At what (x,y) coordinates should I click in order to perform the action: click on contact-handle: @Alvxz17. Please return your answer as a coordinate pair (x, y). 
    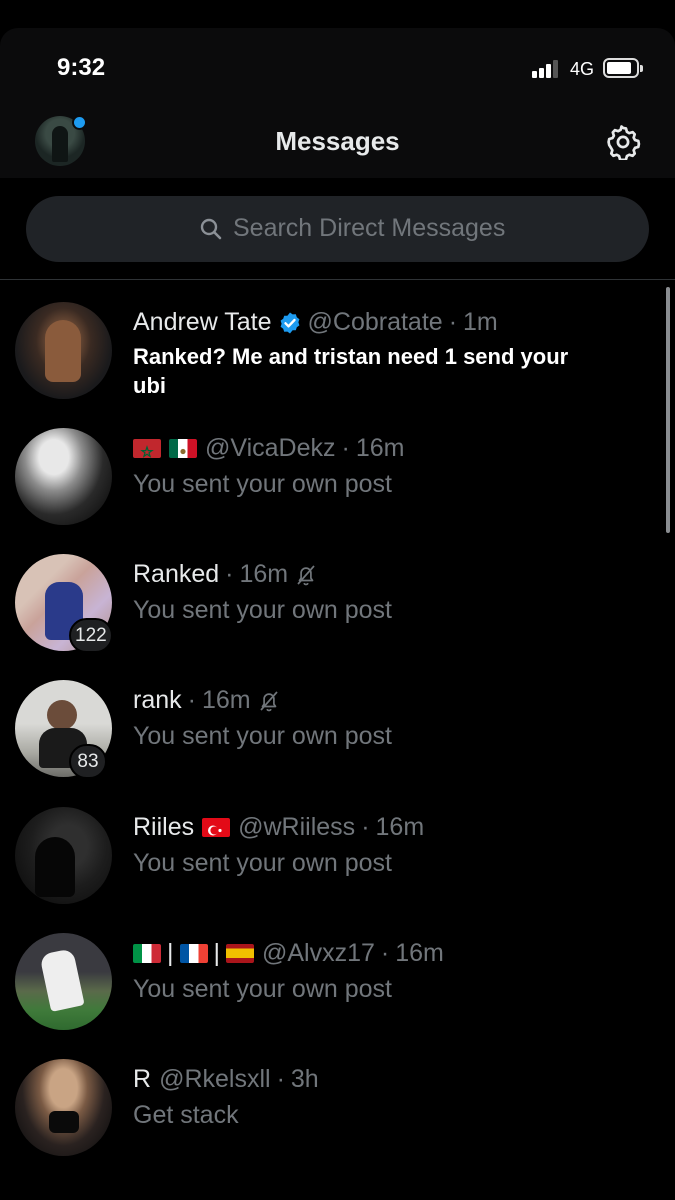
    Looking at the image, I should click on (318, 953).